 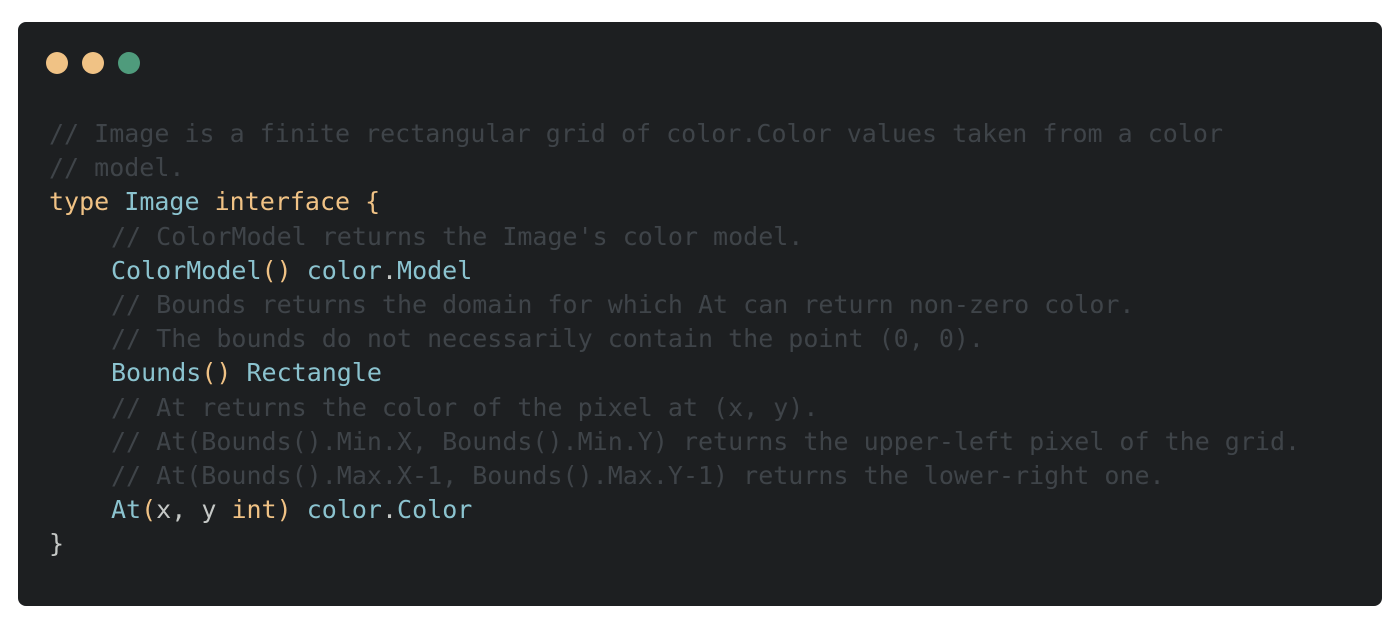 I want to click on code-token-ident: }, so click(x=57, y=544).